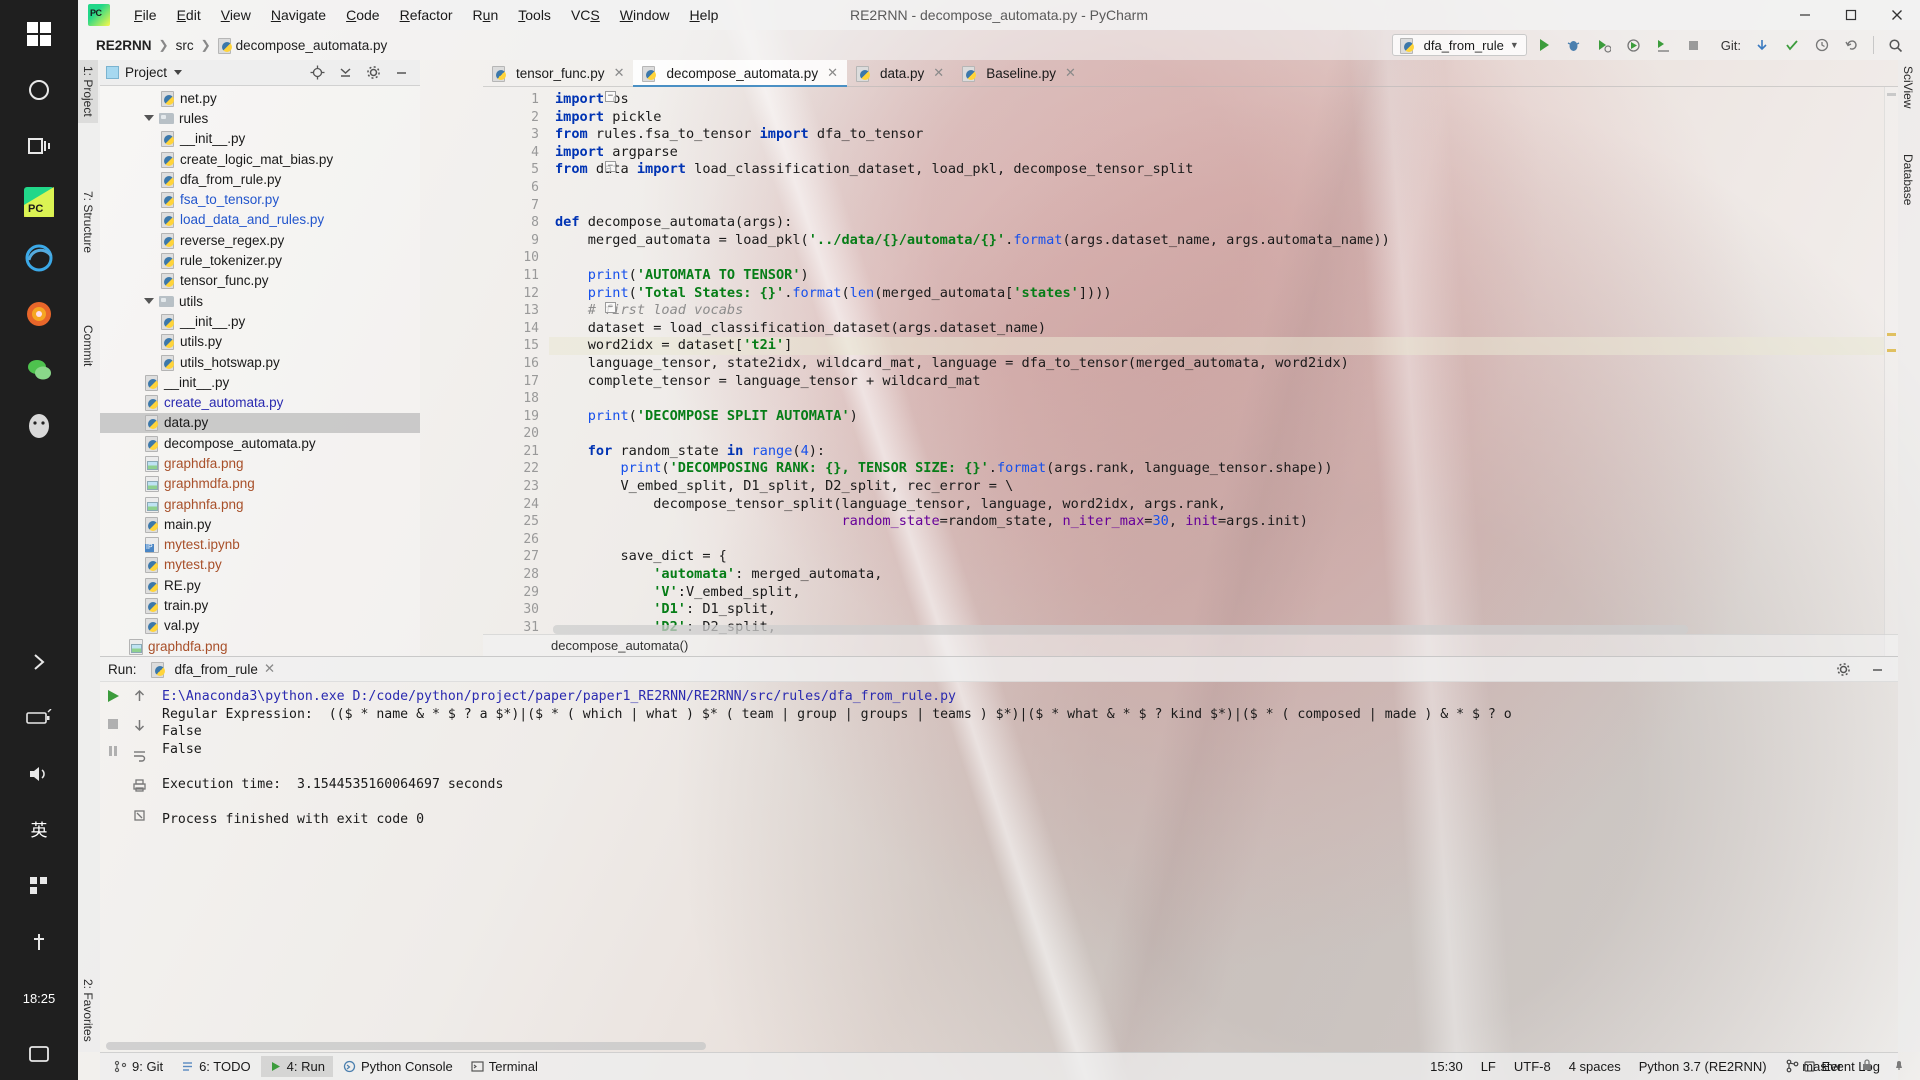  Describe the element at coordinates (1891, 371) in the screenshot. I see `editor-marker-bar` at that location.